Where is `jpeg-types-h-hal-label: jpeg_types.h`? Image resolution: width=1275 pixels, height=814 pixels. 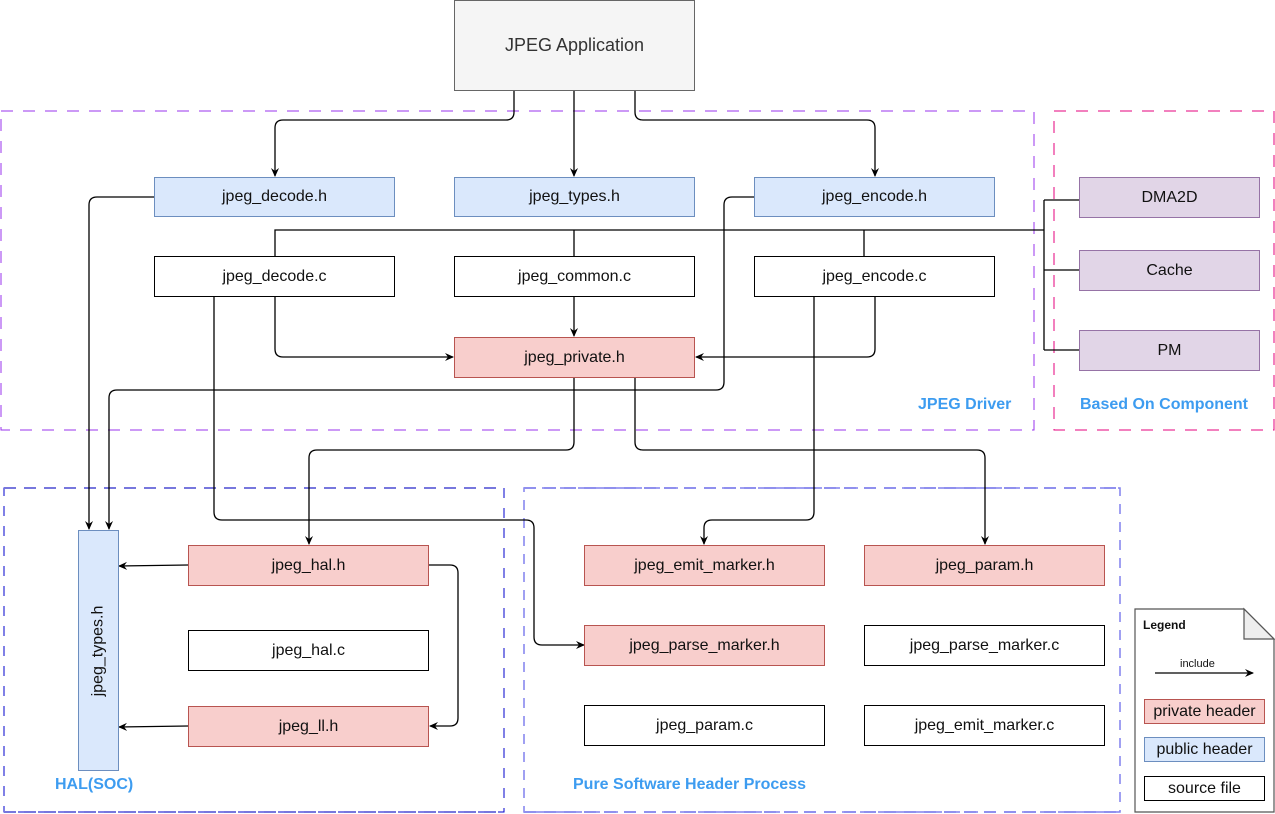 jpeg-types-h-hal-label: jpeg_types.h is located at coordinates (98, 650).